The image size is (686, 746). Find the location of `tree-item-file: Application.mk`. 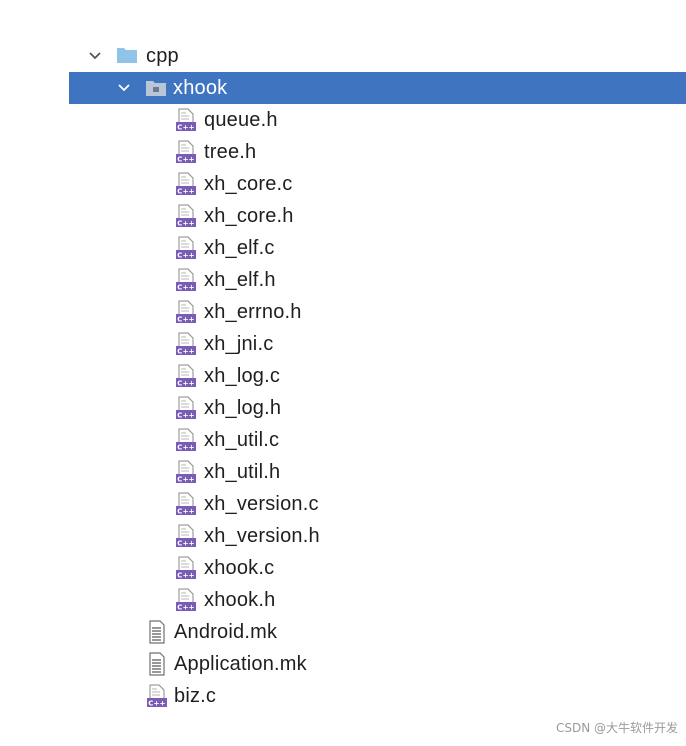

tree-item-file: Application.mk is located at coordinates (343, 664).